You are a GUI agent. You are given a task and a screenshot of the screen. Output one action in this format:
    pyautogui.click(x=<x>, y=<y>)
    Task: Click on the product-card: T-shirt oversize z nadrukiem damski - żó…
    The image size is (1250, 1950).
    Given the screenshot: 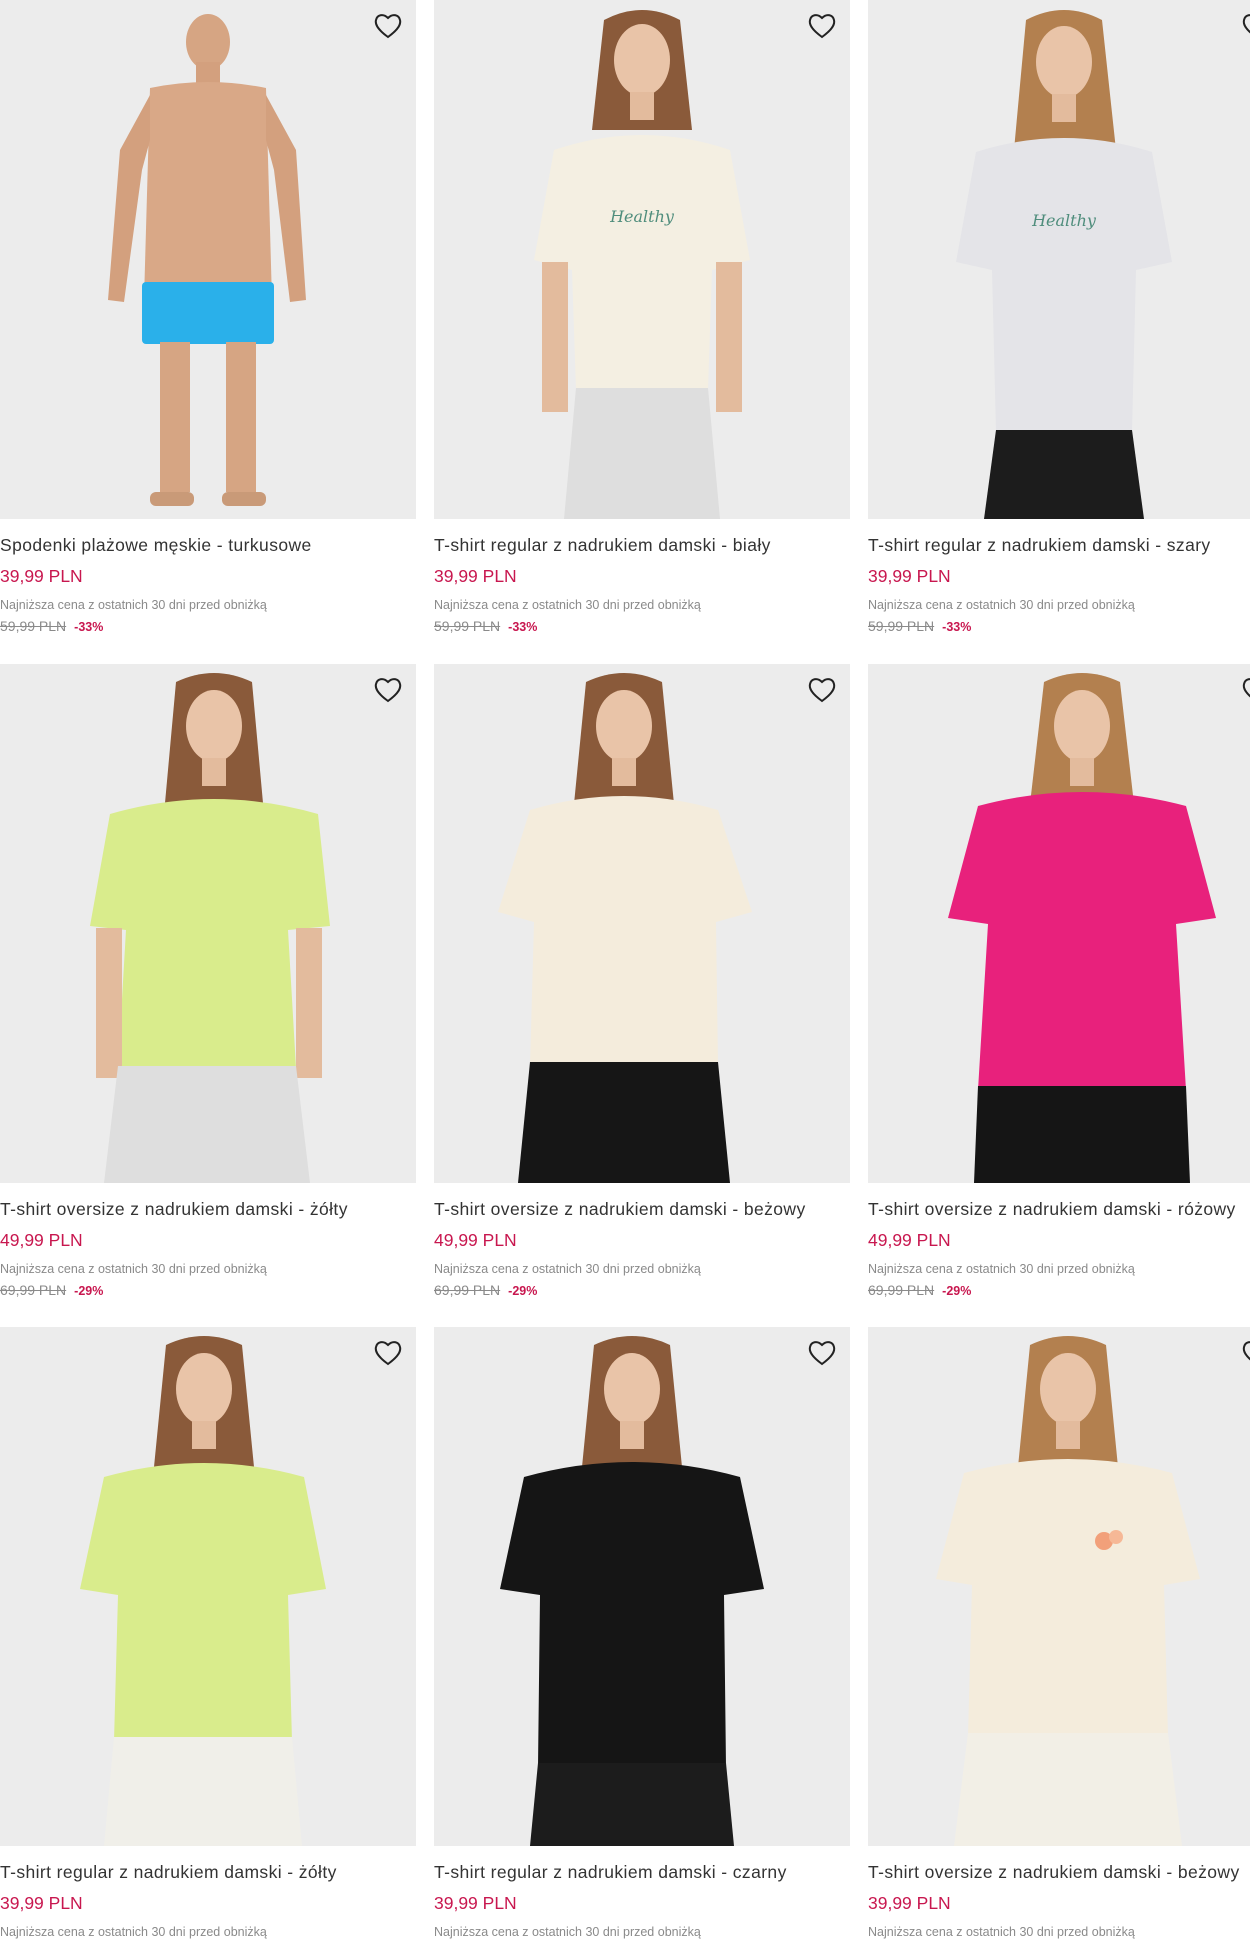 What is the action you would take?
    pyautogui.click(x=208, y=981)
    